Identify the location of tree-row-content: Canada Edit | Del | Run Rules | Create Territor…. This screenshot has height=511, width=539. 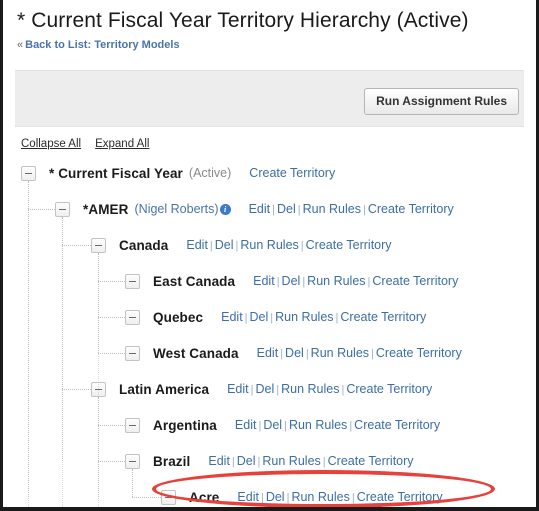
(241, 245).